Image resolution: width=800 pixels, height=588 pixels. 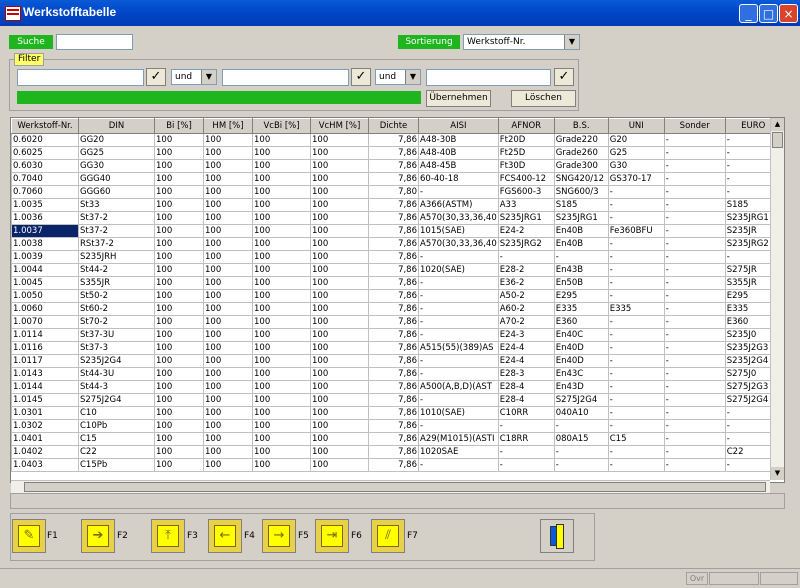 I want to click on table-cell: C15Pb, so click(x=116, y=465).